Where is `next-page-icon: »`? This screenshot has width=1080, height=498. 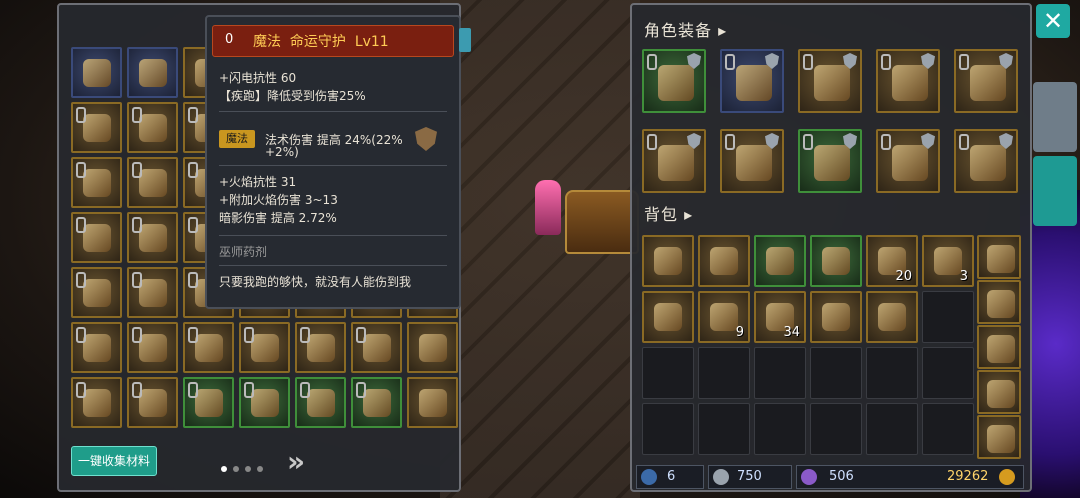
next-page-icon: » is located at coordinates (296, 461).